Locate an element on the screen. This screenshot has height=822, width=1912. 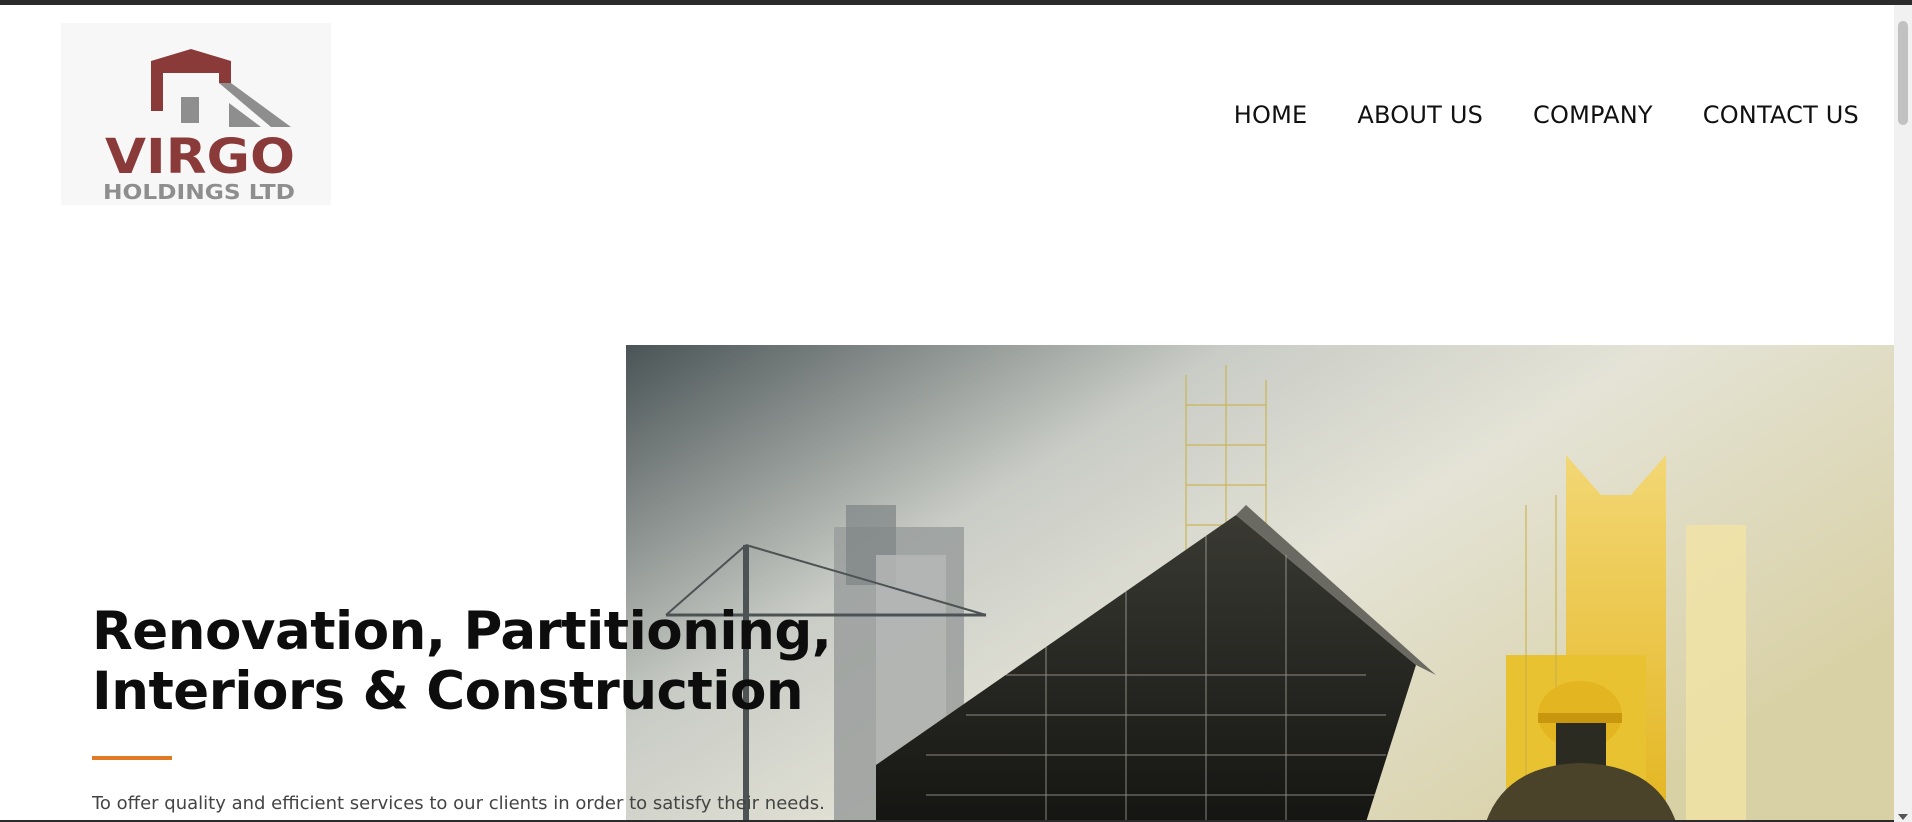
svg-text: HOLDINGS LTD is located at coordinates (199, 192).